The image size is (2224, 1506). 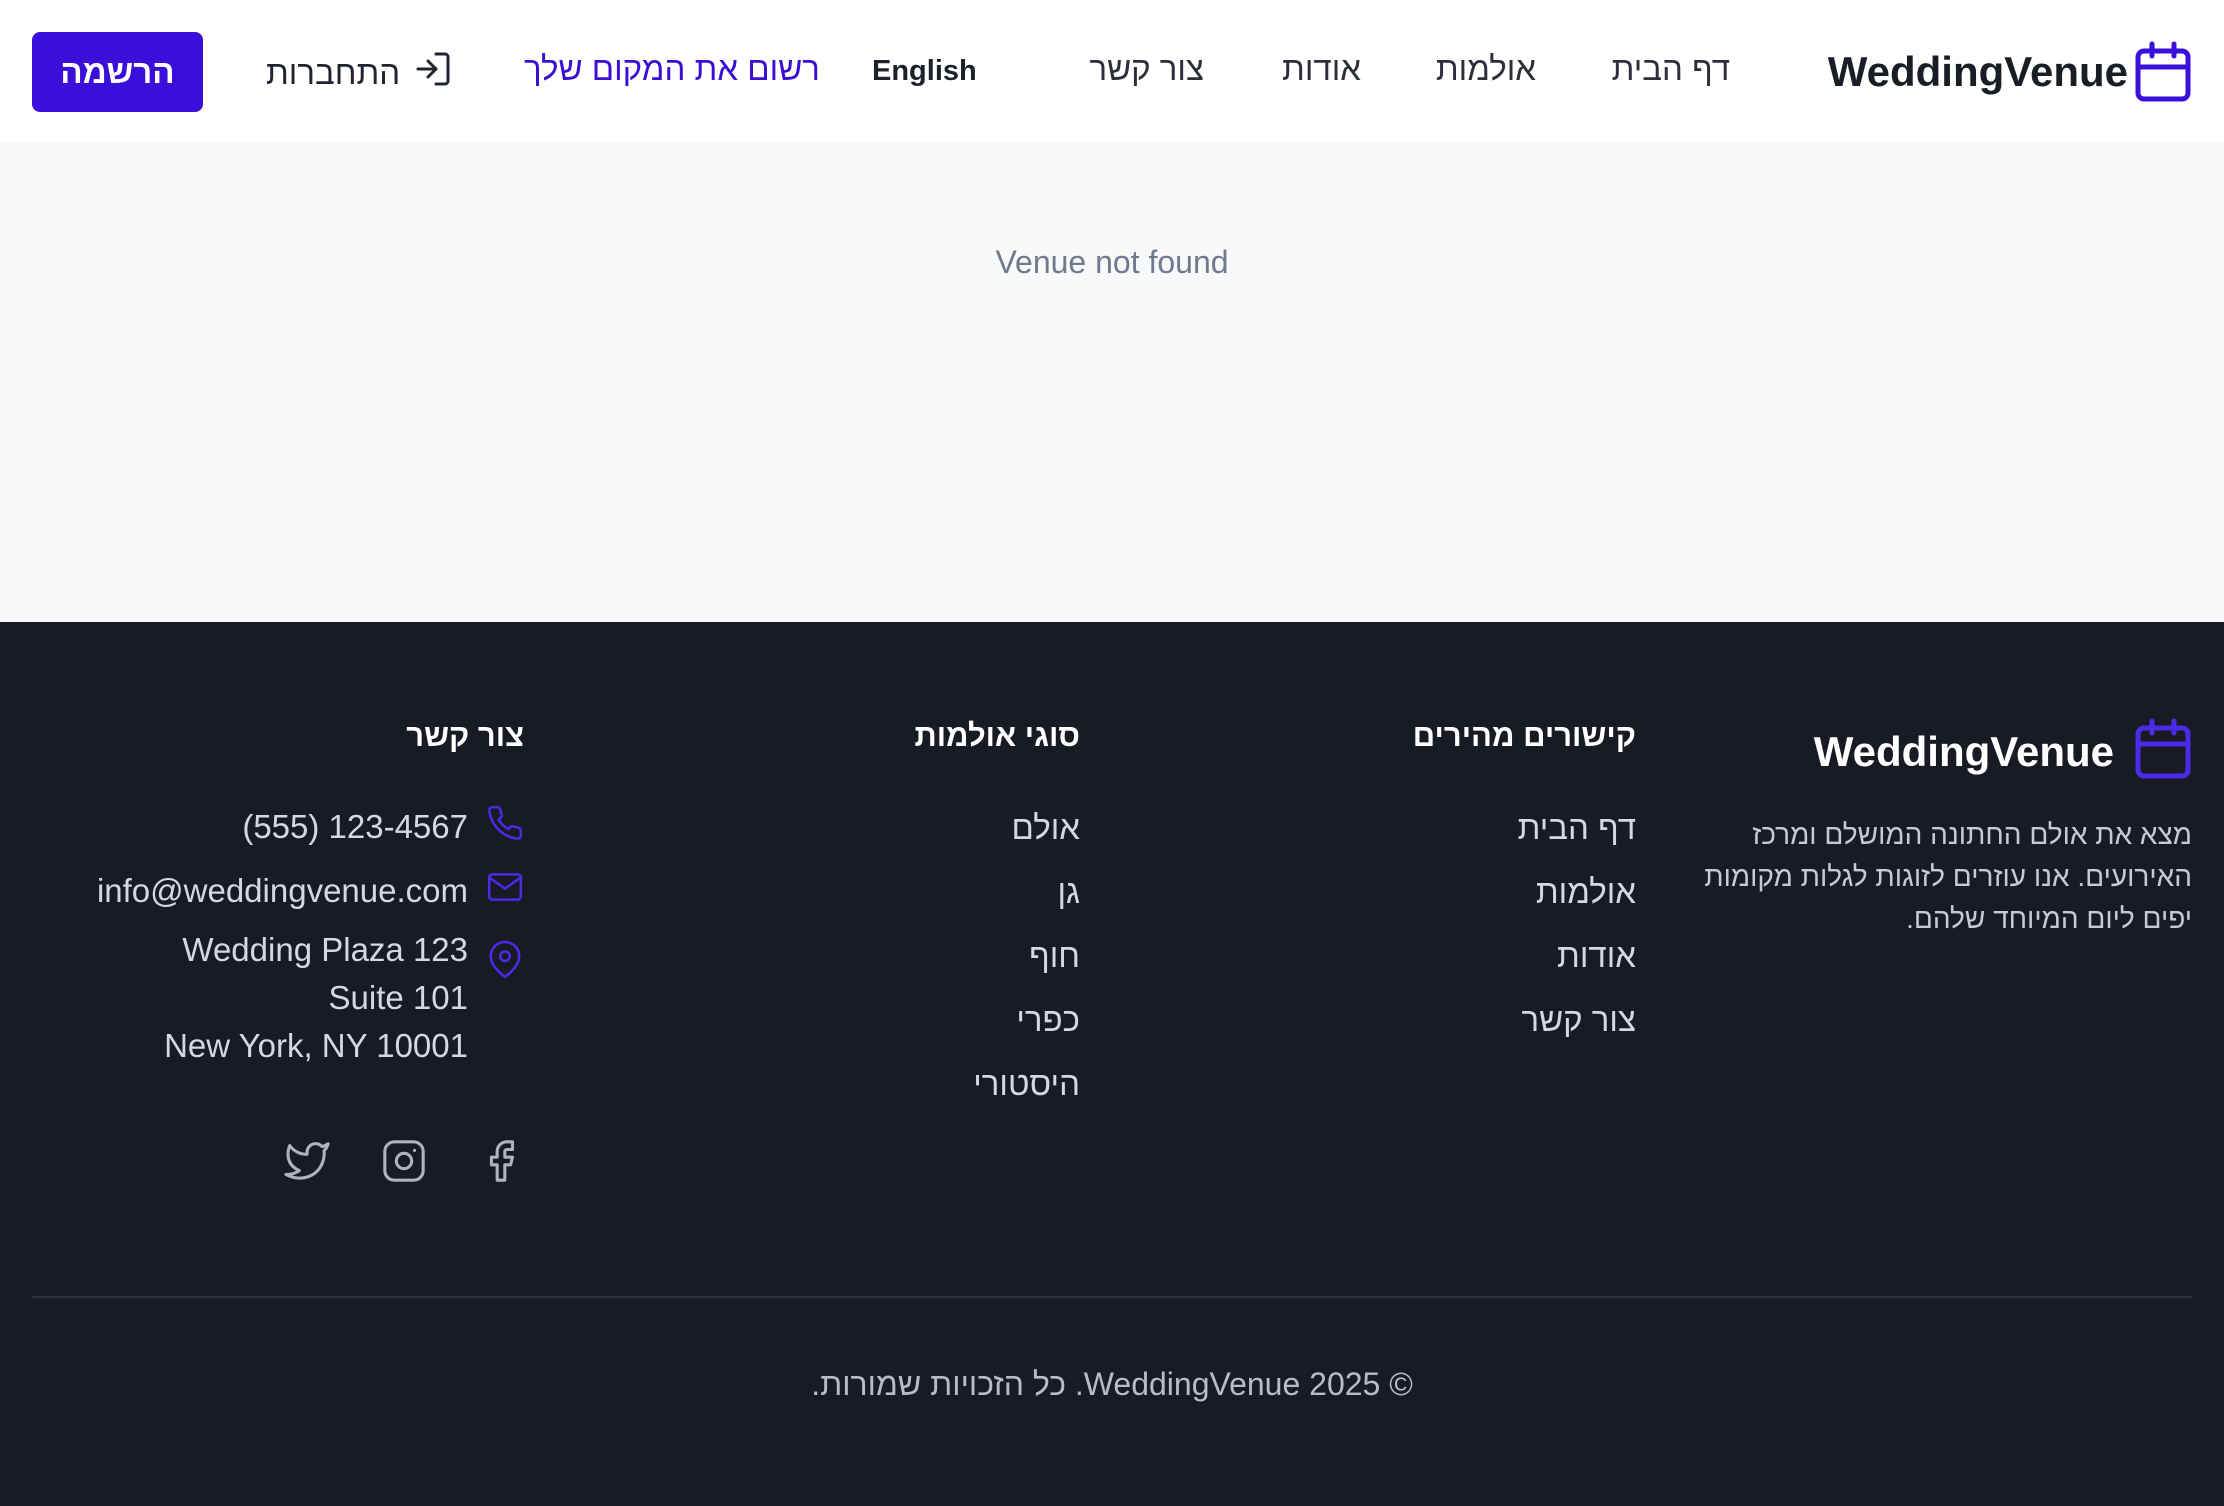 I want to click on venue-types-list: אולם גן חוף כפרי היסטורי, so click(x=1026, y=956).